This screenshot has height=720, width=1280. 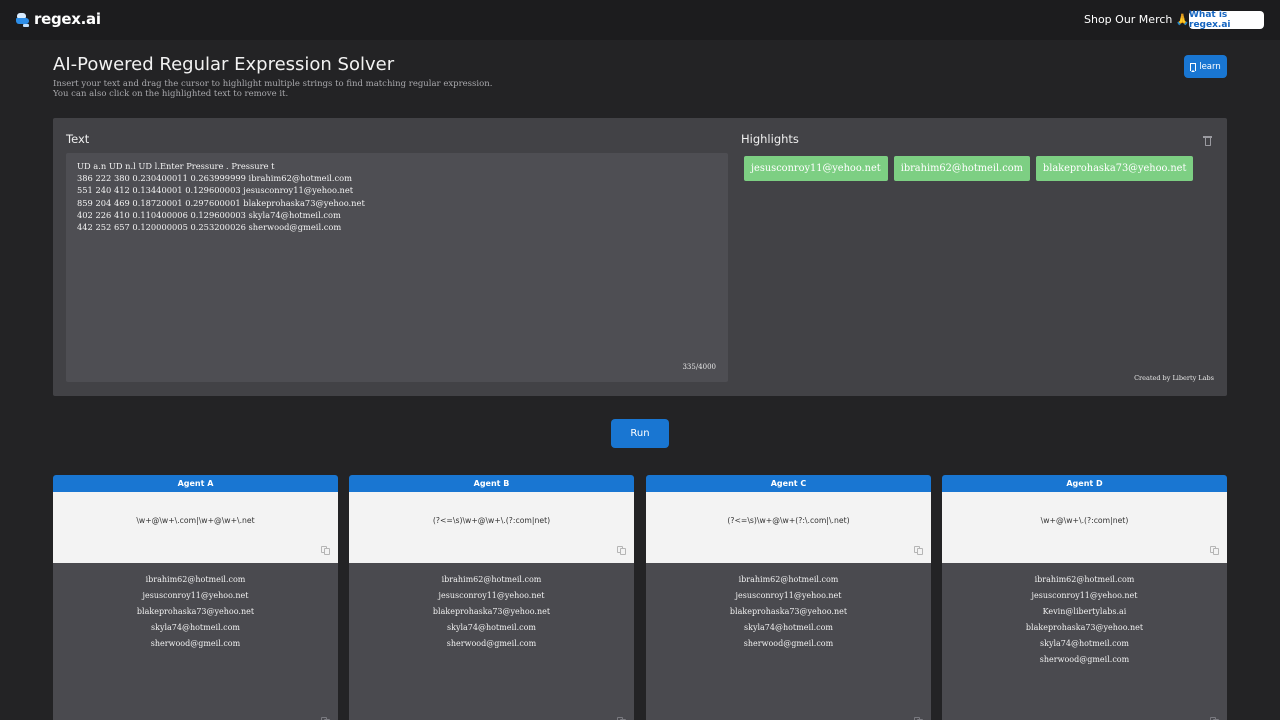 What do you see at coordinates (78, 139) in the screenshot?
I see `text-section-label: Text` at bounding box center [78, 139].